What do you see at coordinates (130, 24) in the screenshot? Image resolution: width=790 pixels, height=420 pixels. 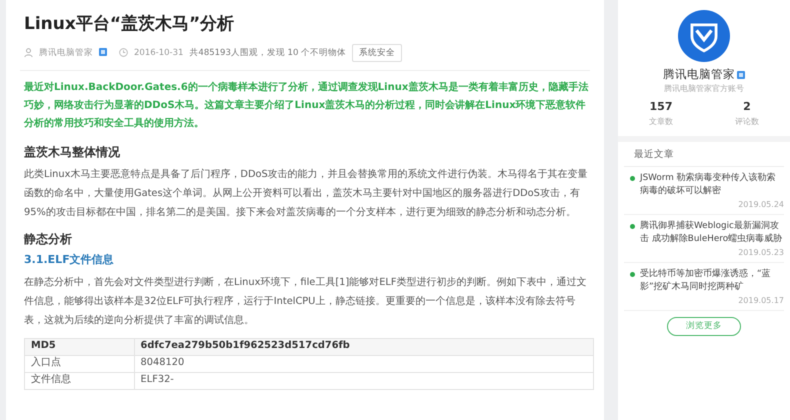 I see `article-title: Linux平台“盖茨木马”分析` at bounding box center [130, 24].